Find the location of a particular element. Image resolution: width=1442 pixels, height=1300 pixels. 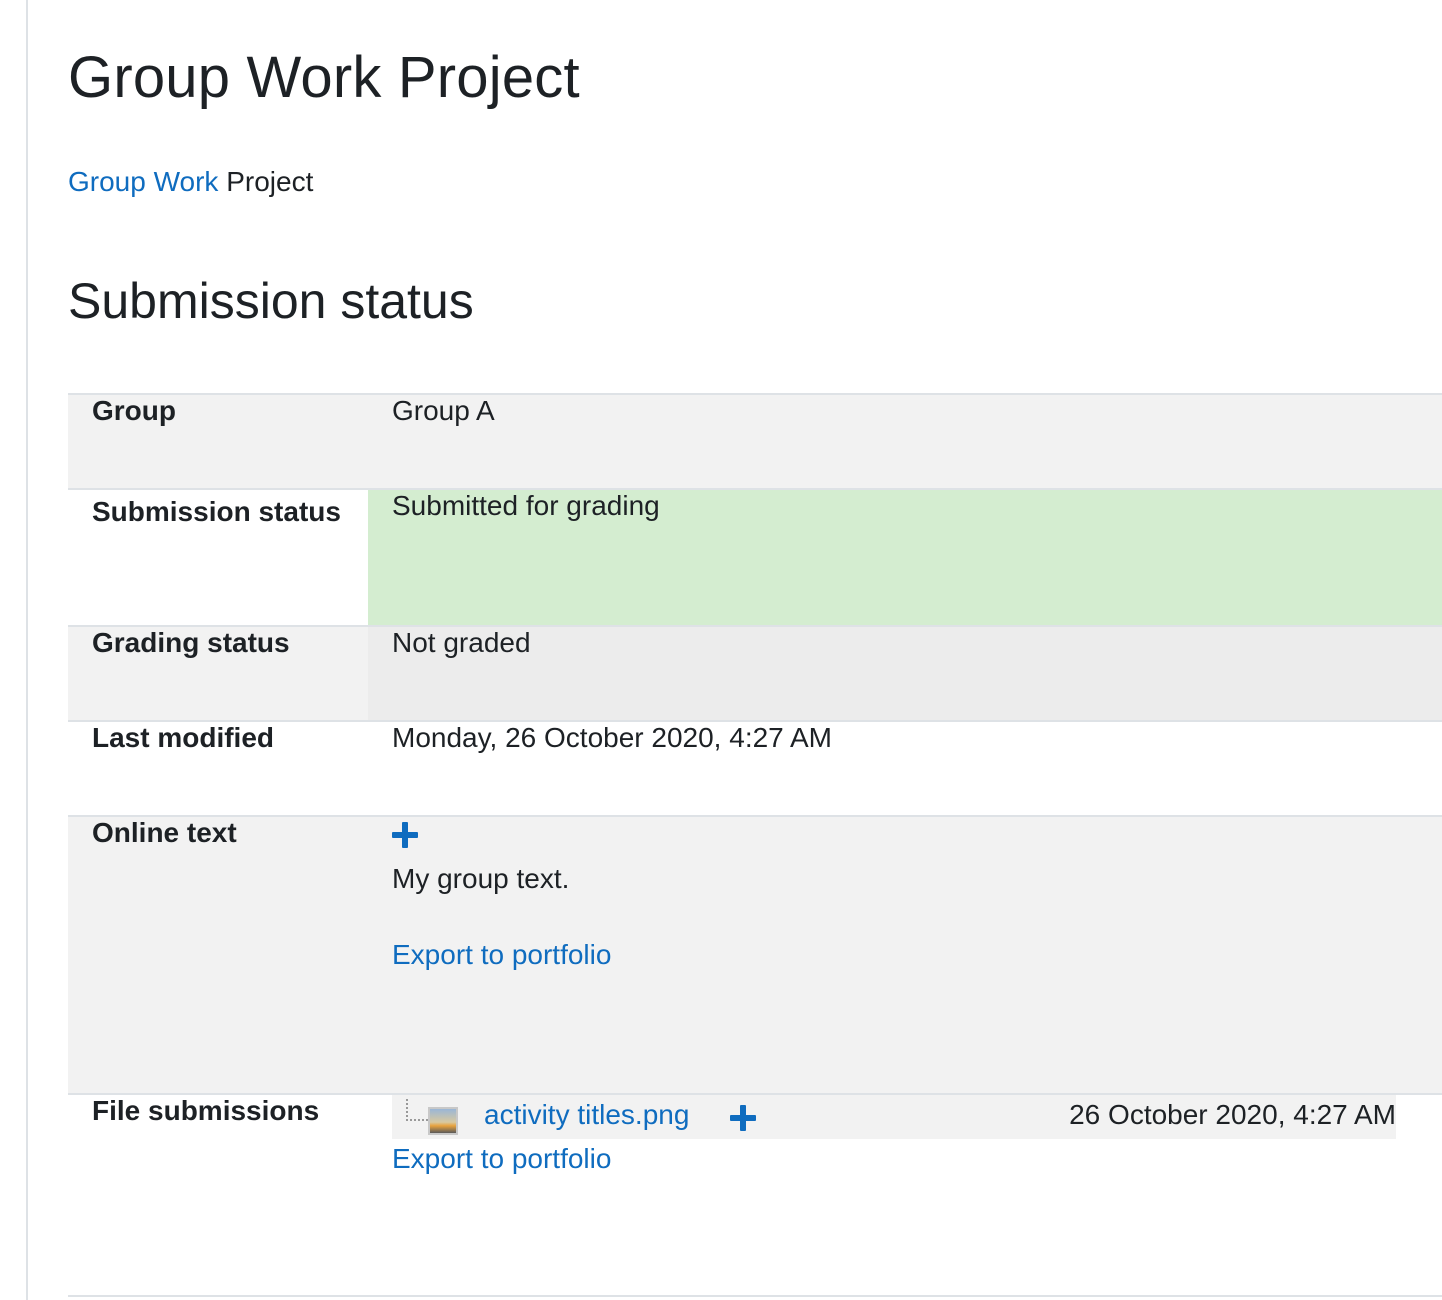

file-submissions-label: File submissions is located at coordinates (218, 1195).